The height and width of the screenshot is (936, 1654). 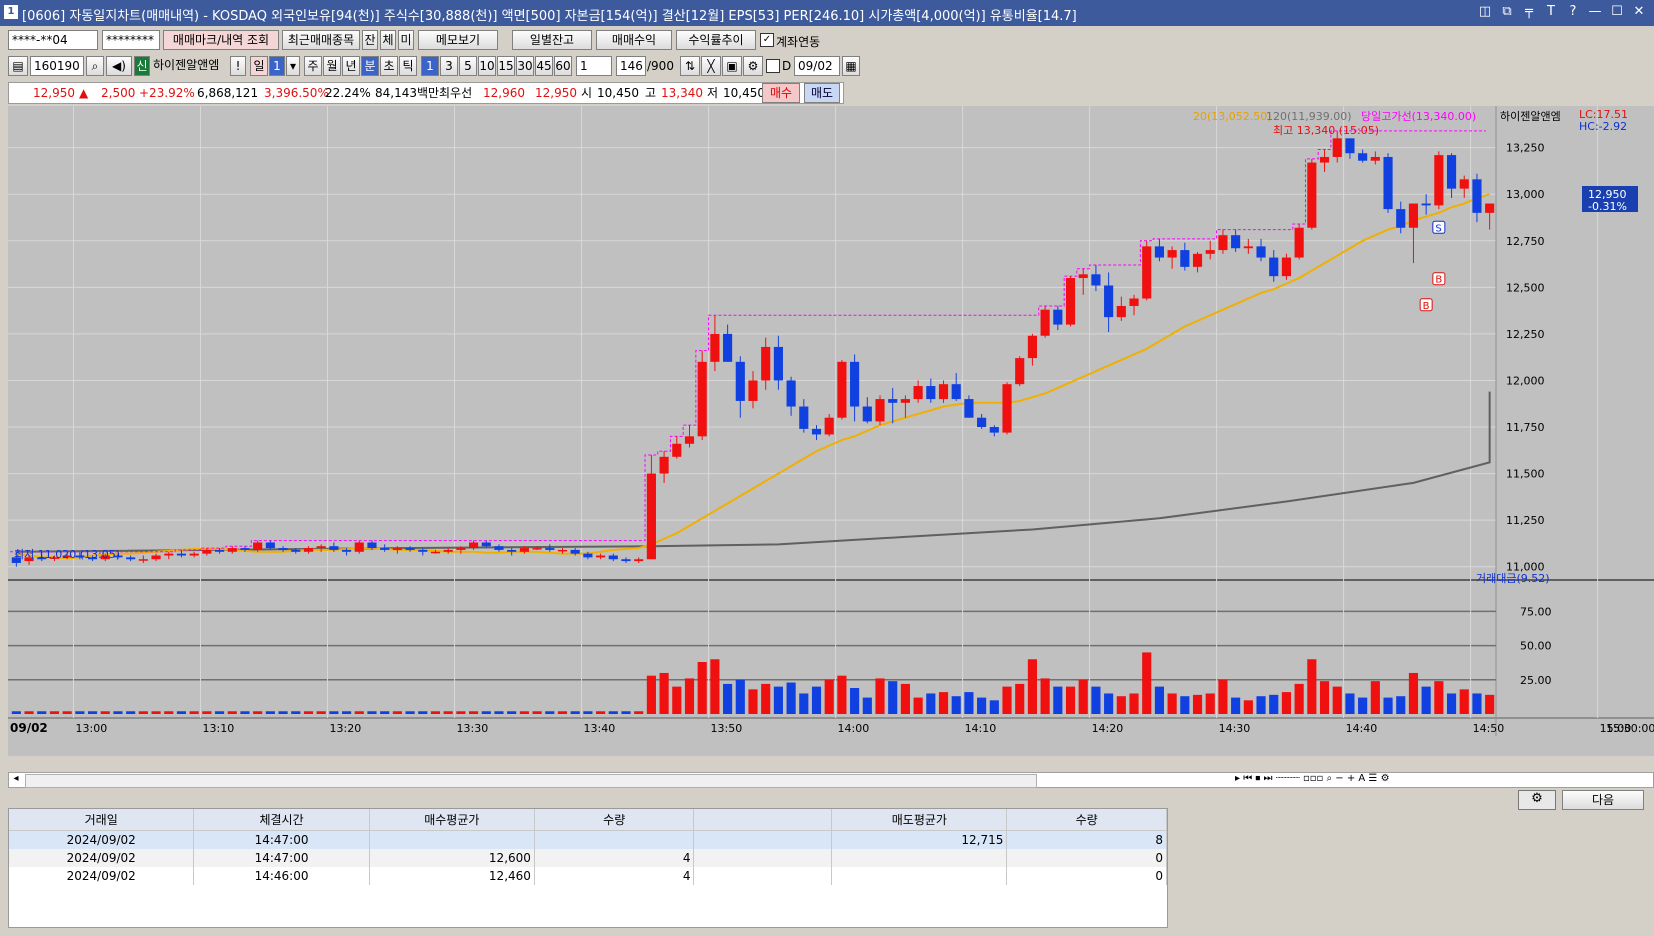 I want to click on account-select: ****-**04, so click(x=53, y=40).